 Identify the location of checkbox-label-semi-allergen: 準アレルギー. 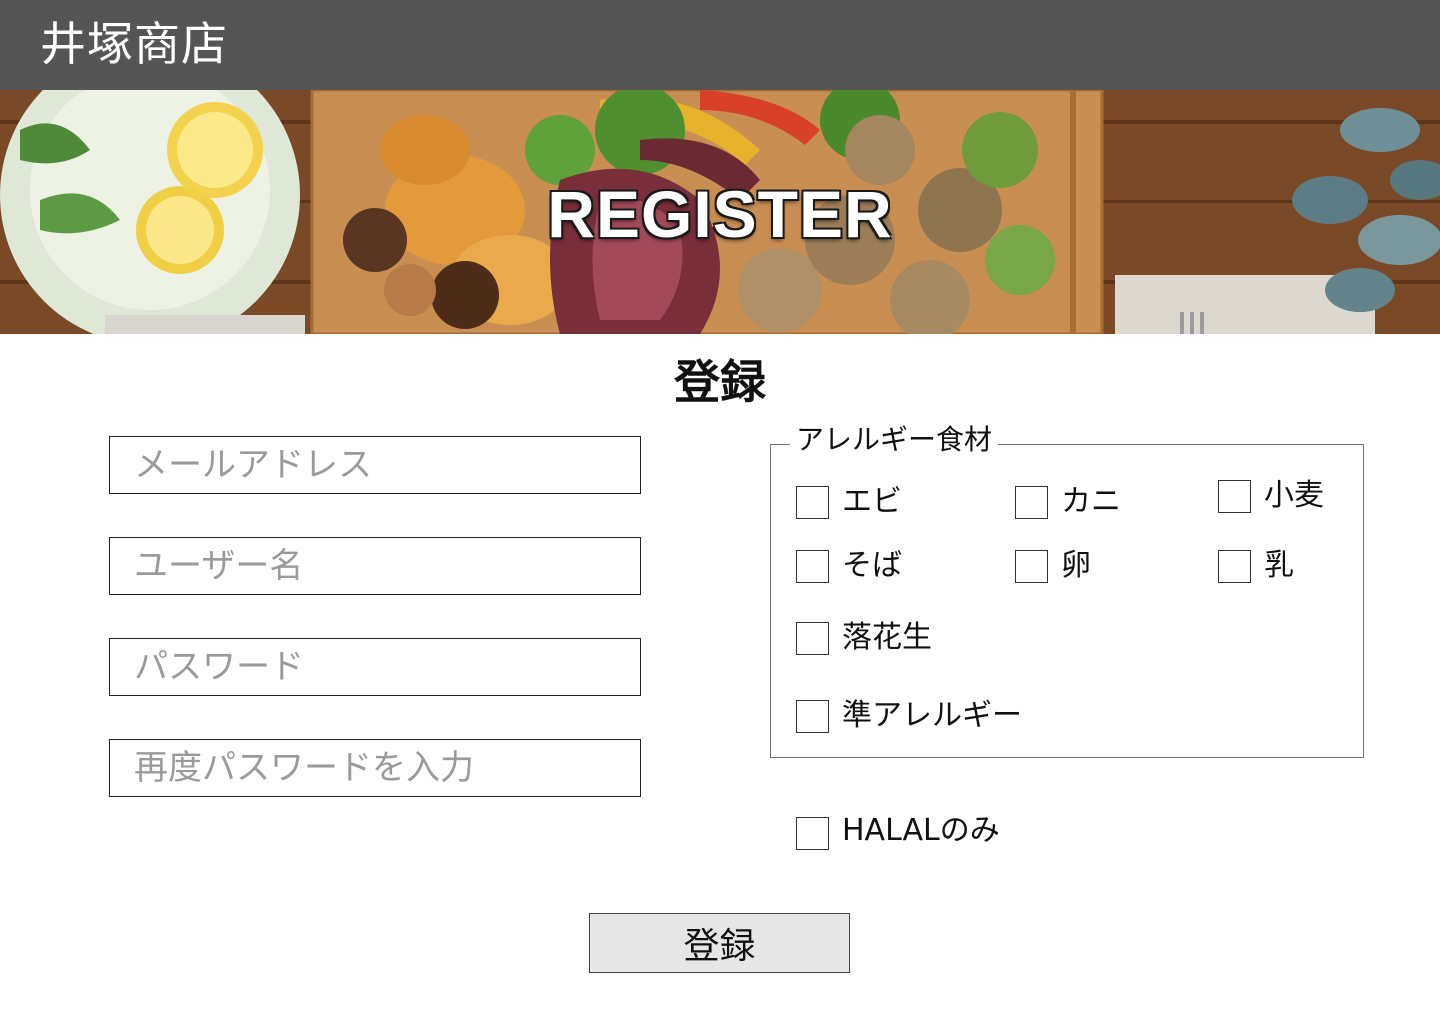
(932, 715).